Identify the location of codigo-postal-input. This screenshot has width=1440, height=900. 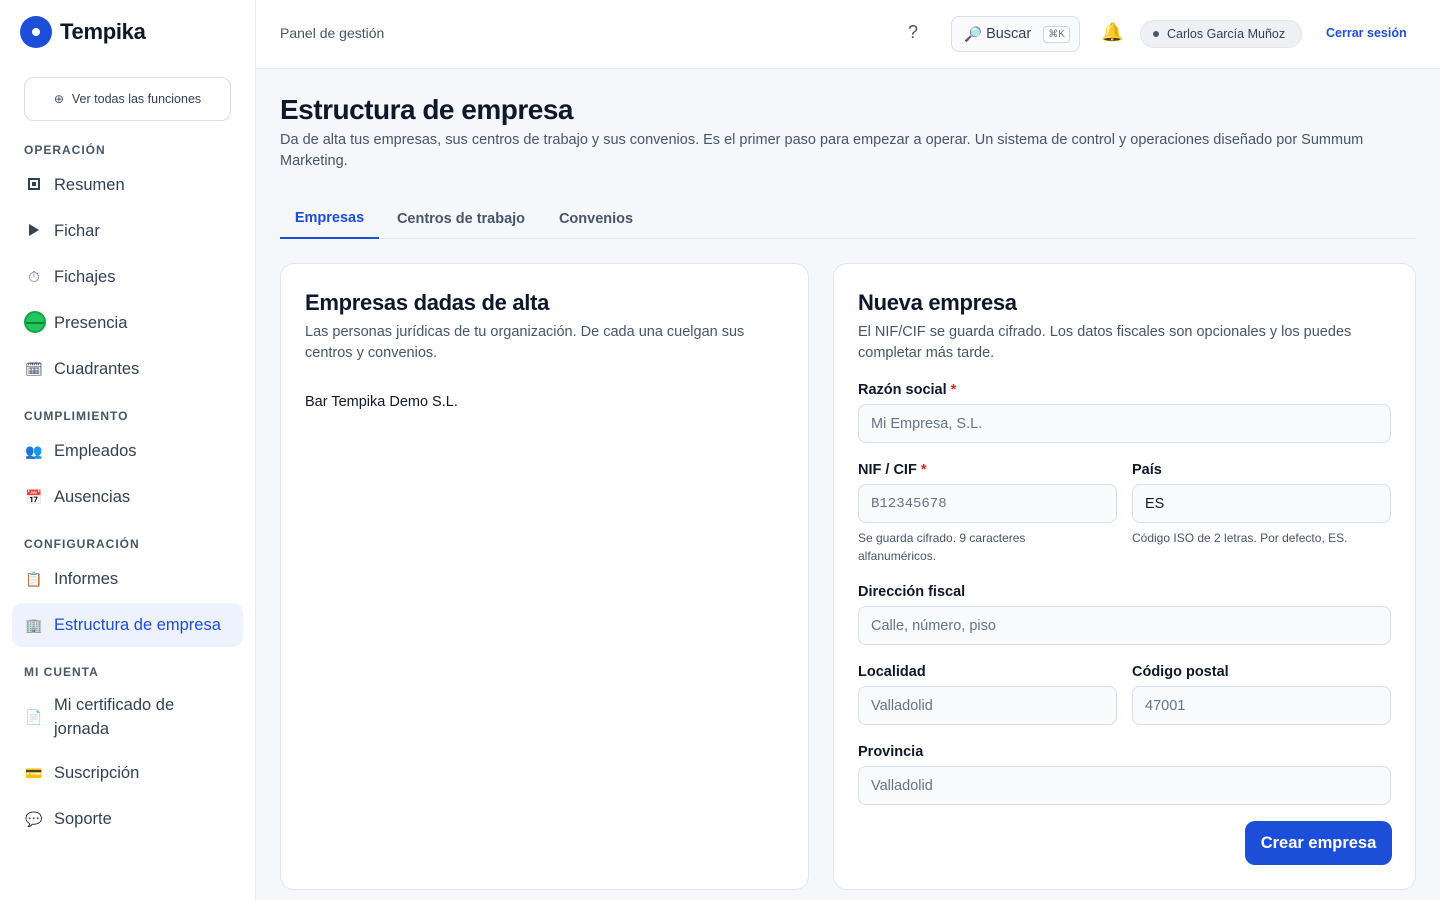
(1261, 705).